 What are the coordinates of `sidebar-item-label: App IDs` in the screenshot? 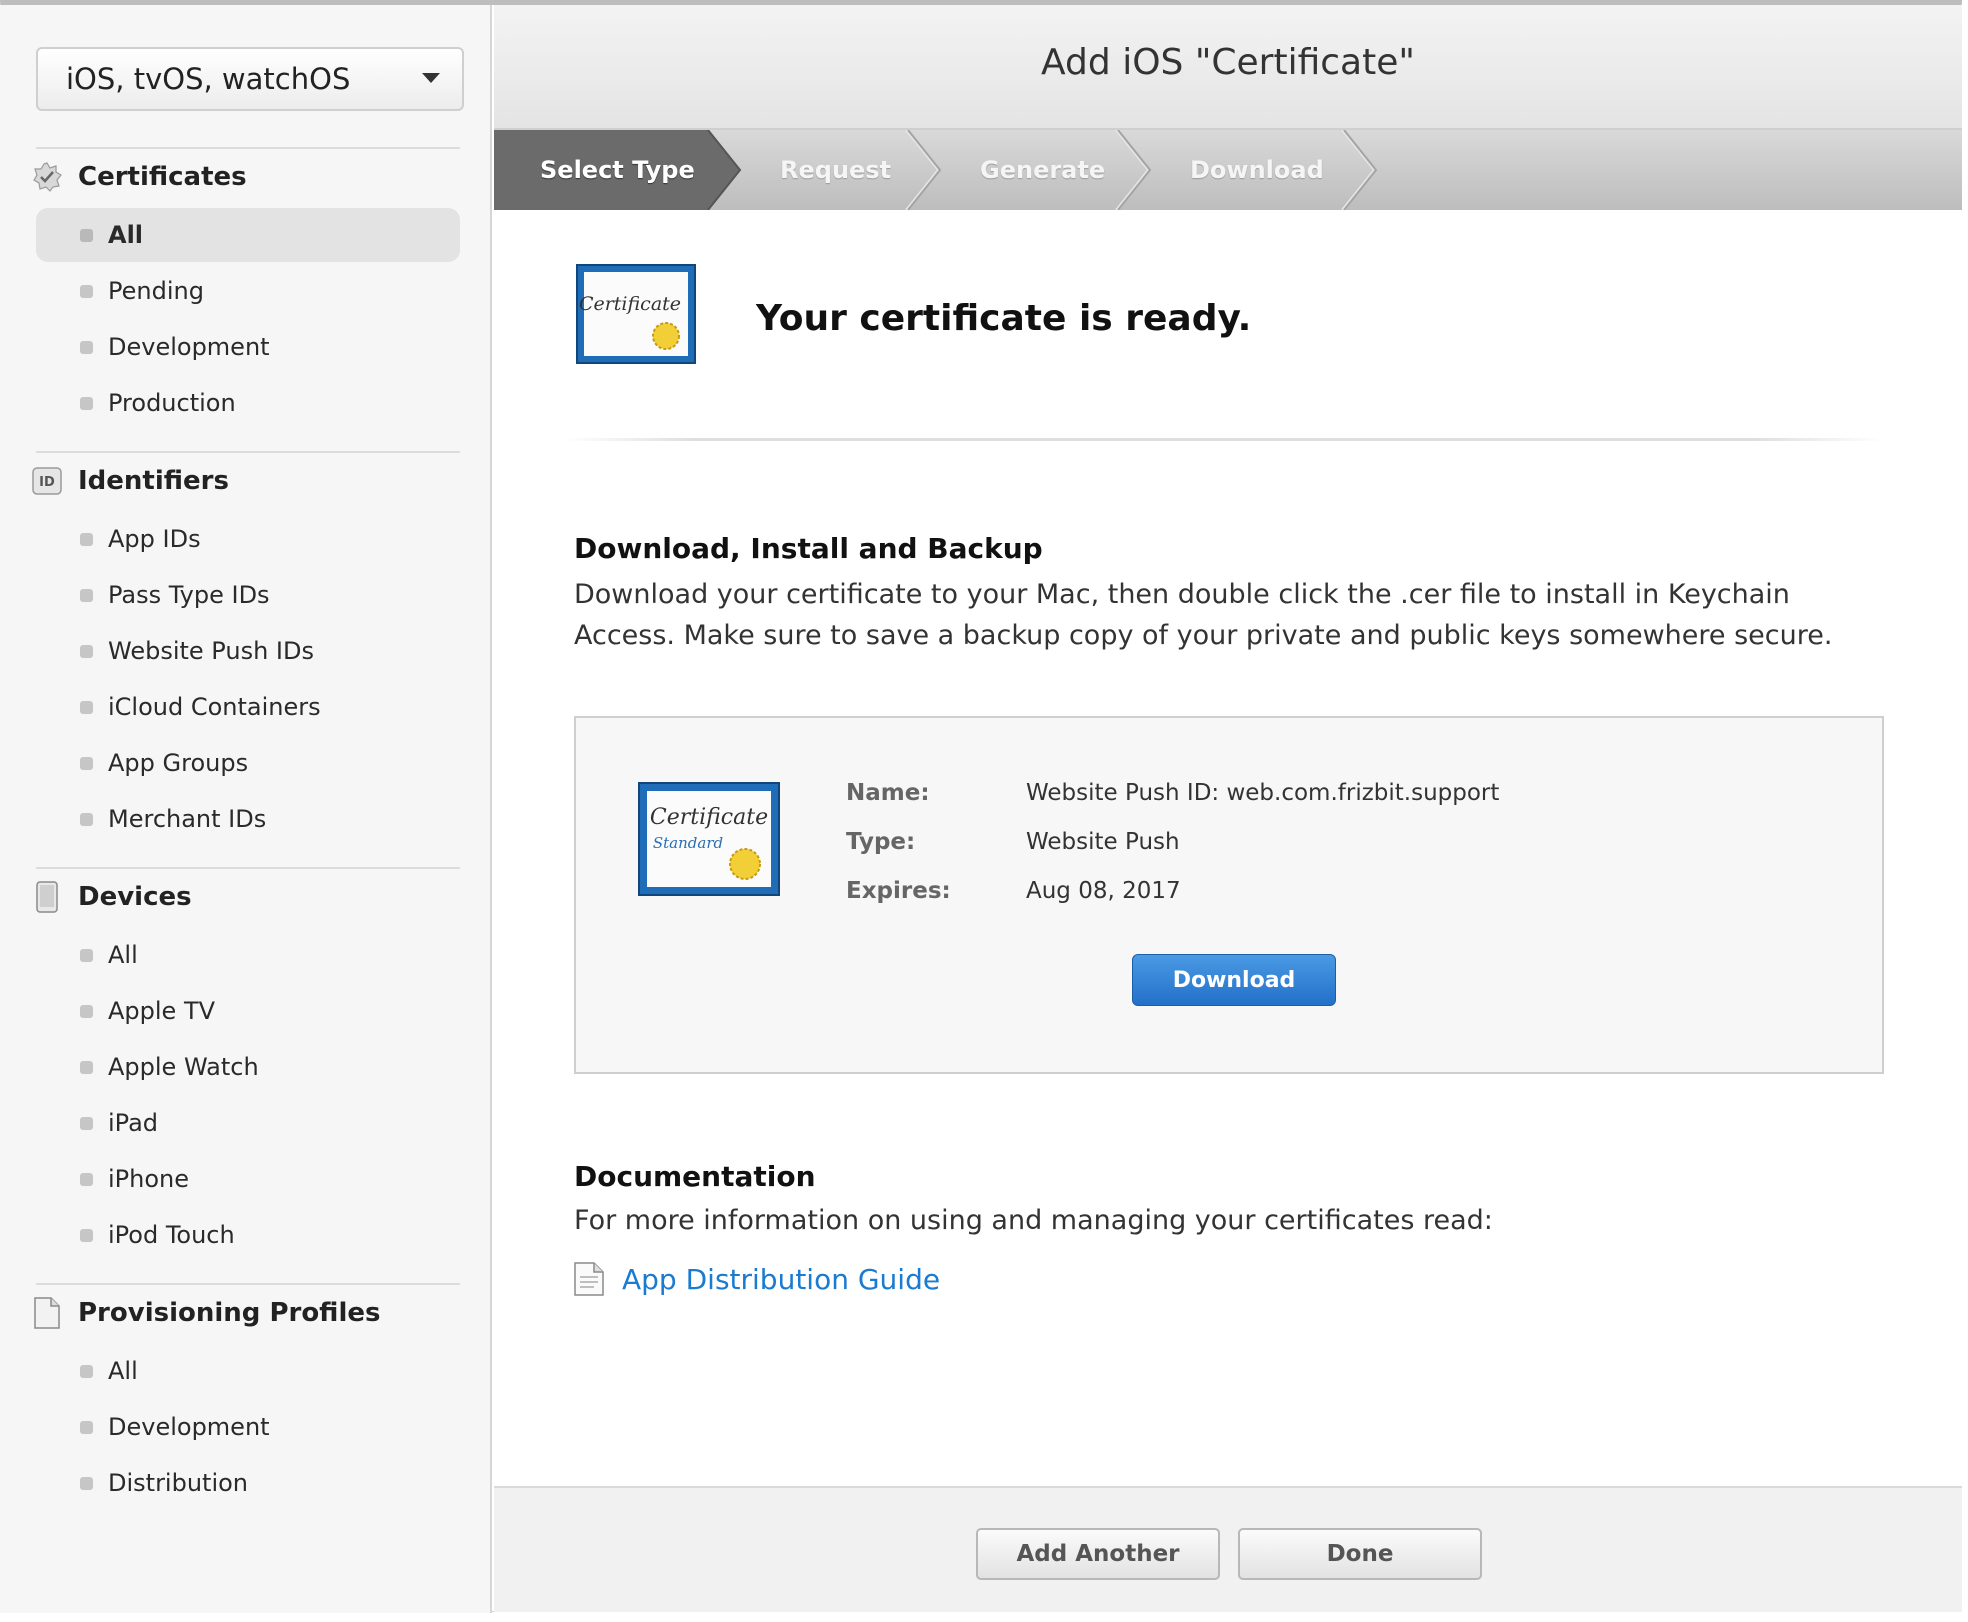 It's located at (154, 539).